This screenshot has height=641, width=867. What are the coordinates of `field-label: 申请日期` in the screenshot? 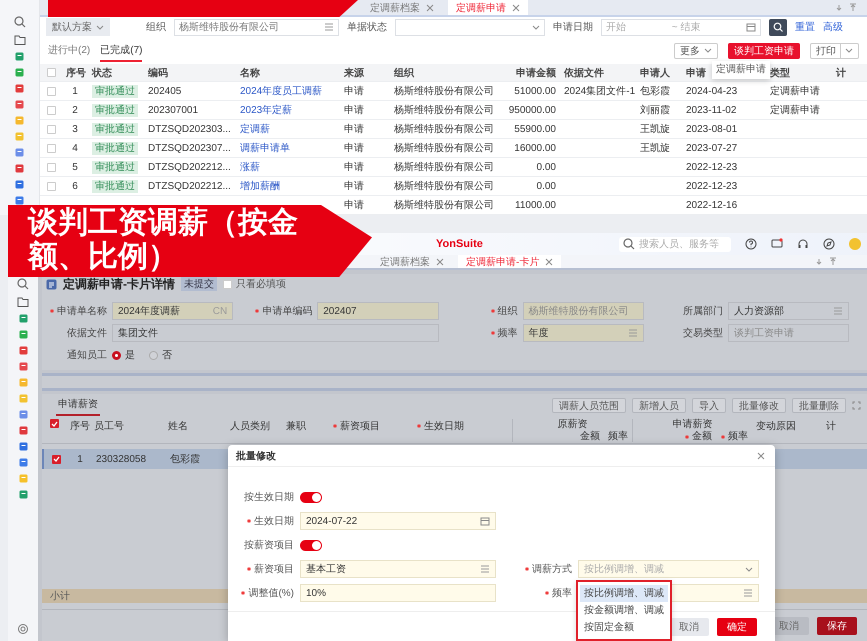 It's located at (573, 27).